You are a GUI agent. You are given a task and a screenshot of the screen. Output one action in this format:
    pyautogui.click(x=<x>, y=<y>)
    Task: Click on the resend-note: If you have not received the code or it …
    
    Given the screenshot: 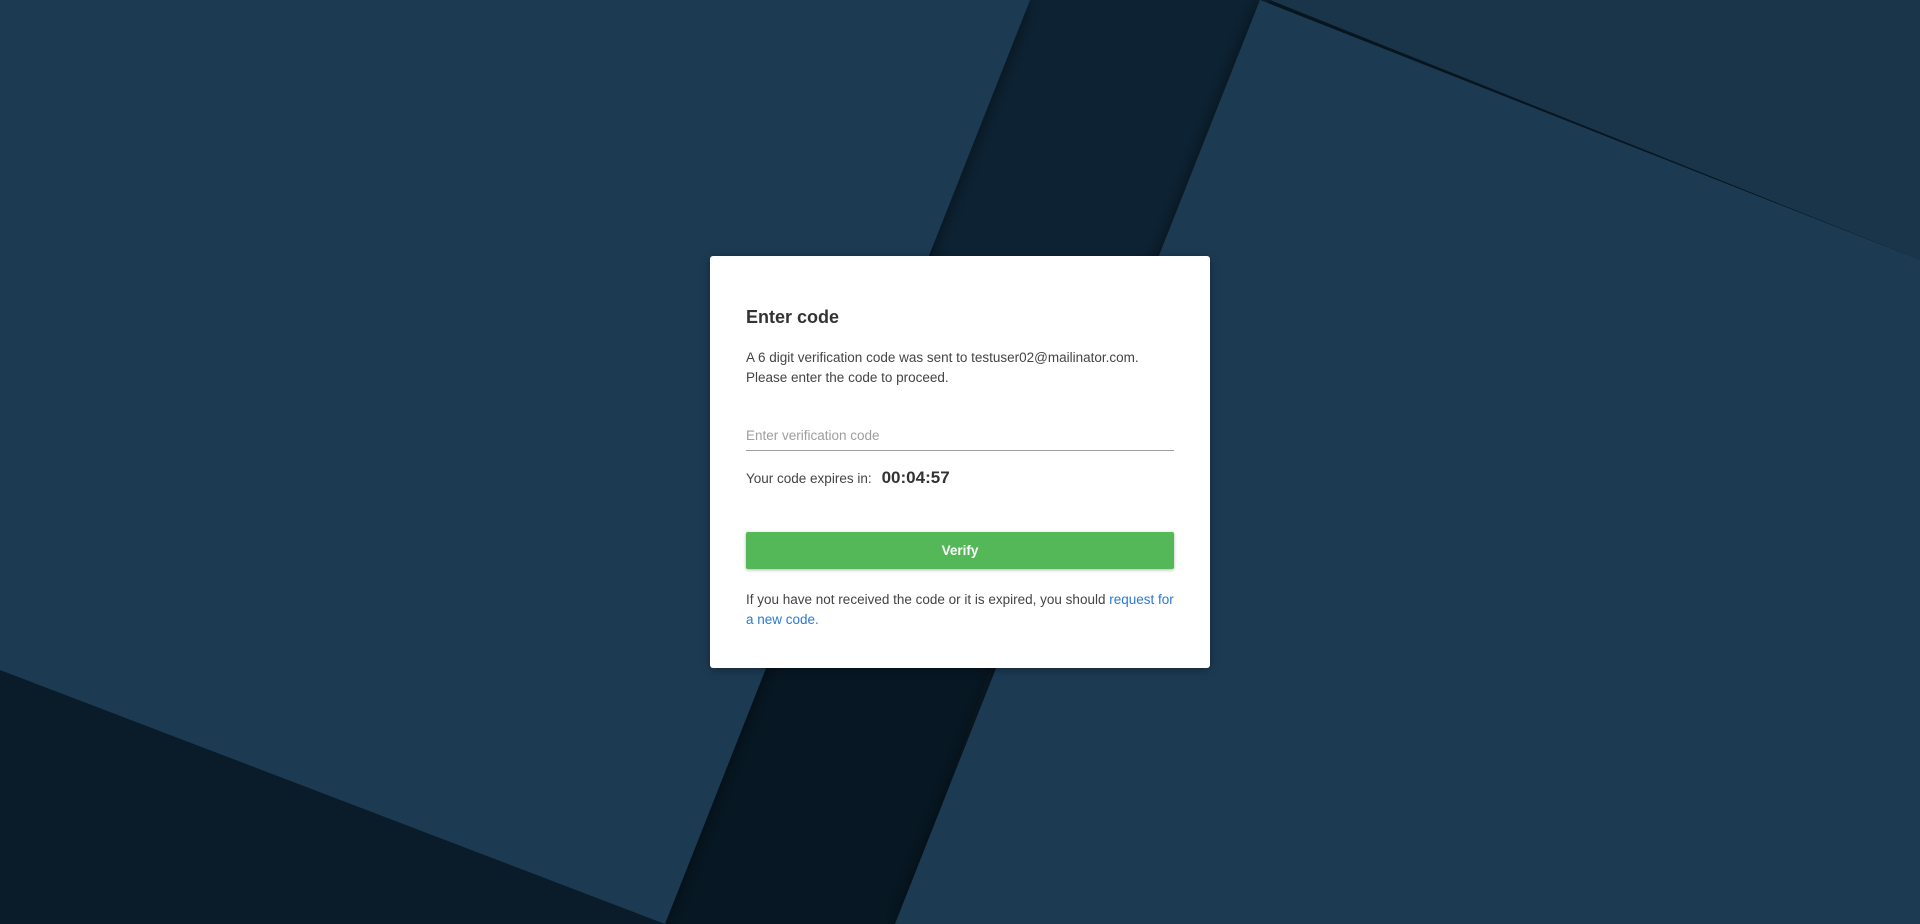 What is the action you would take?
    pyautogui.click(x=962, y=610)
    